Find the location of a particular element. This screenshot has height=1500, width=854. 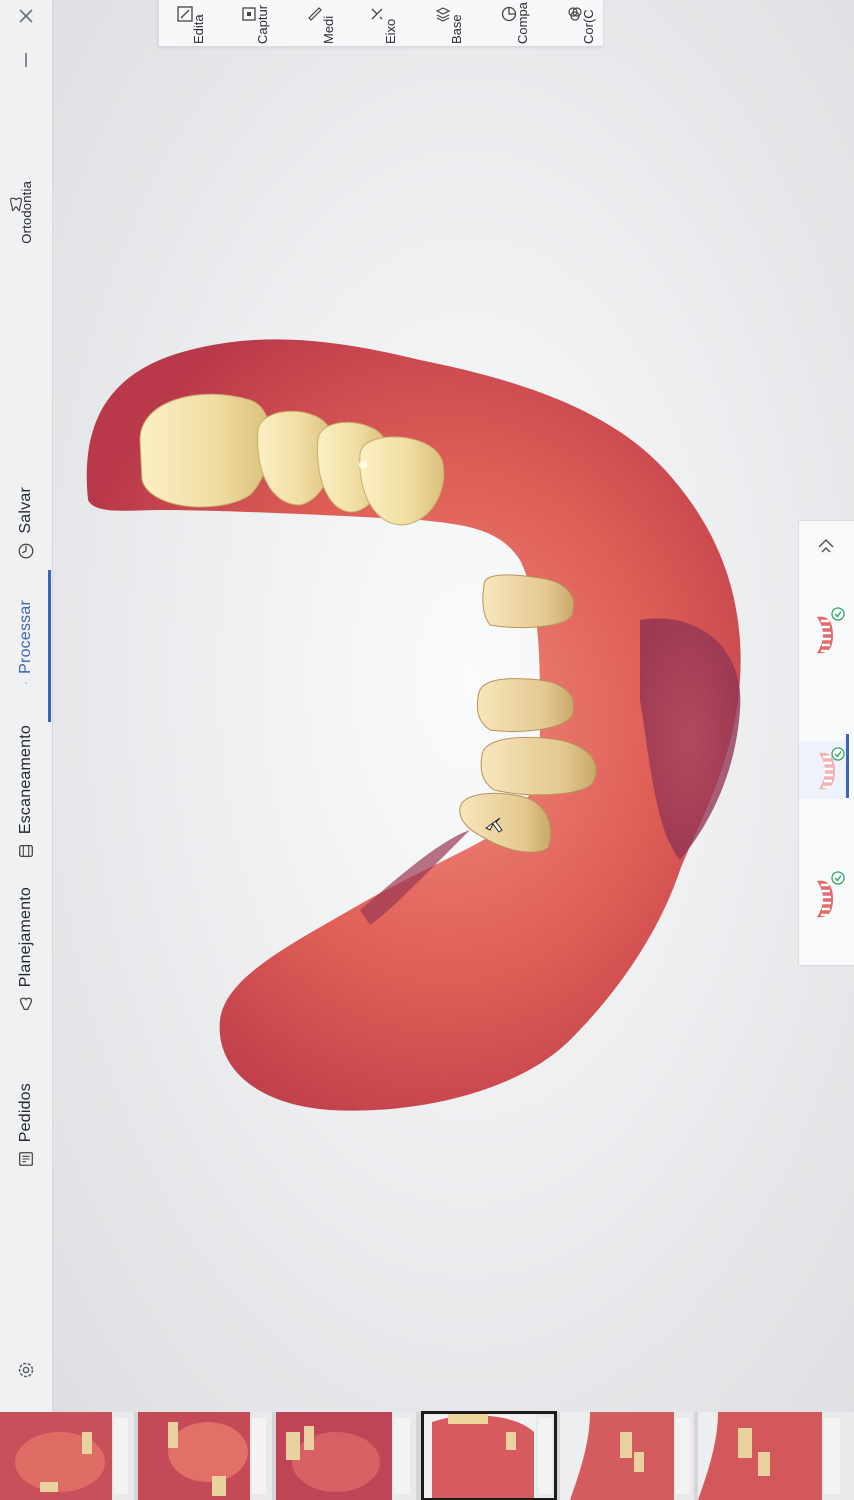

tool-axis: Eixo is located at coordinates (377, 23).